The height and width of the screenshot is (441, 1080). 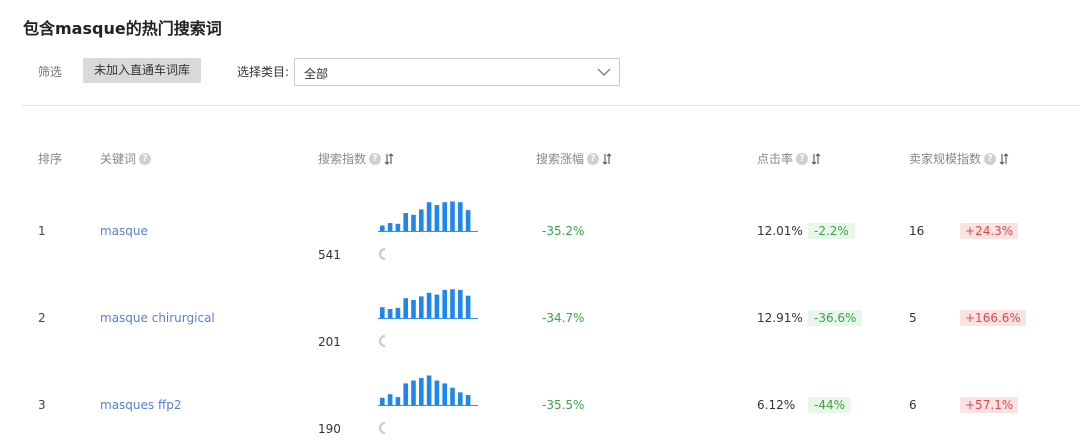 What do you see at coordinates (124, 231) in the screenshot?
I see `keyword-link: masque` at bounding box center [124, 231].